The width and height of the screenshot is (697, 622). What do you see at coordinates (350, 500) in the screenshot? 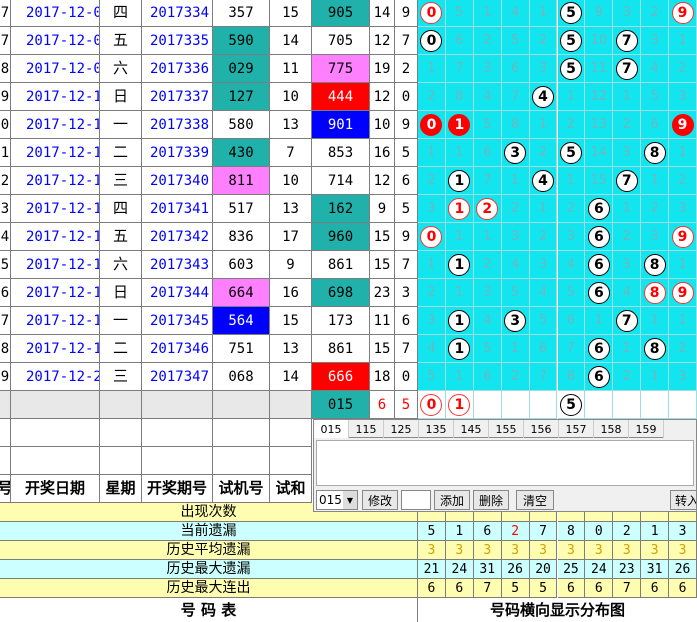
I see `chevron-down-icon: ▼` at bounding box center [350, 500].